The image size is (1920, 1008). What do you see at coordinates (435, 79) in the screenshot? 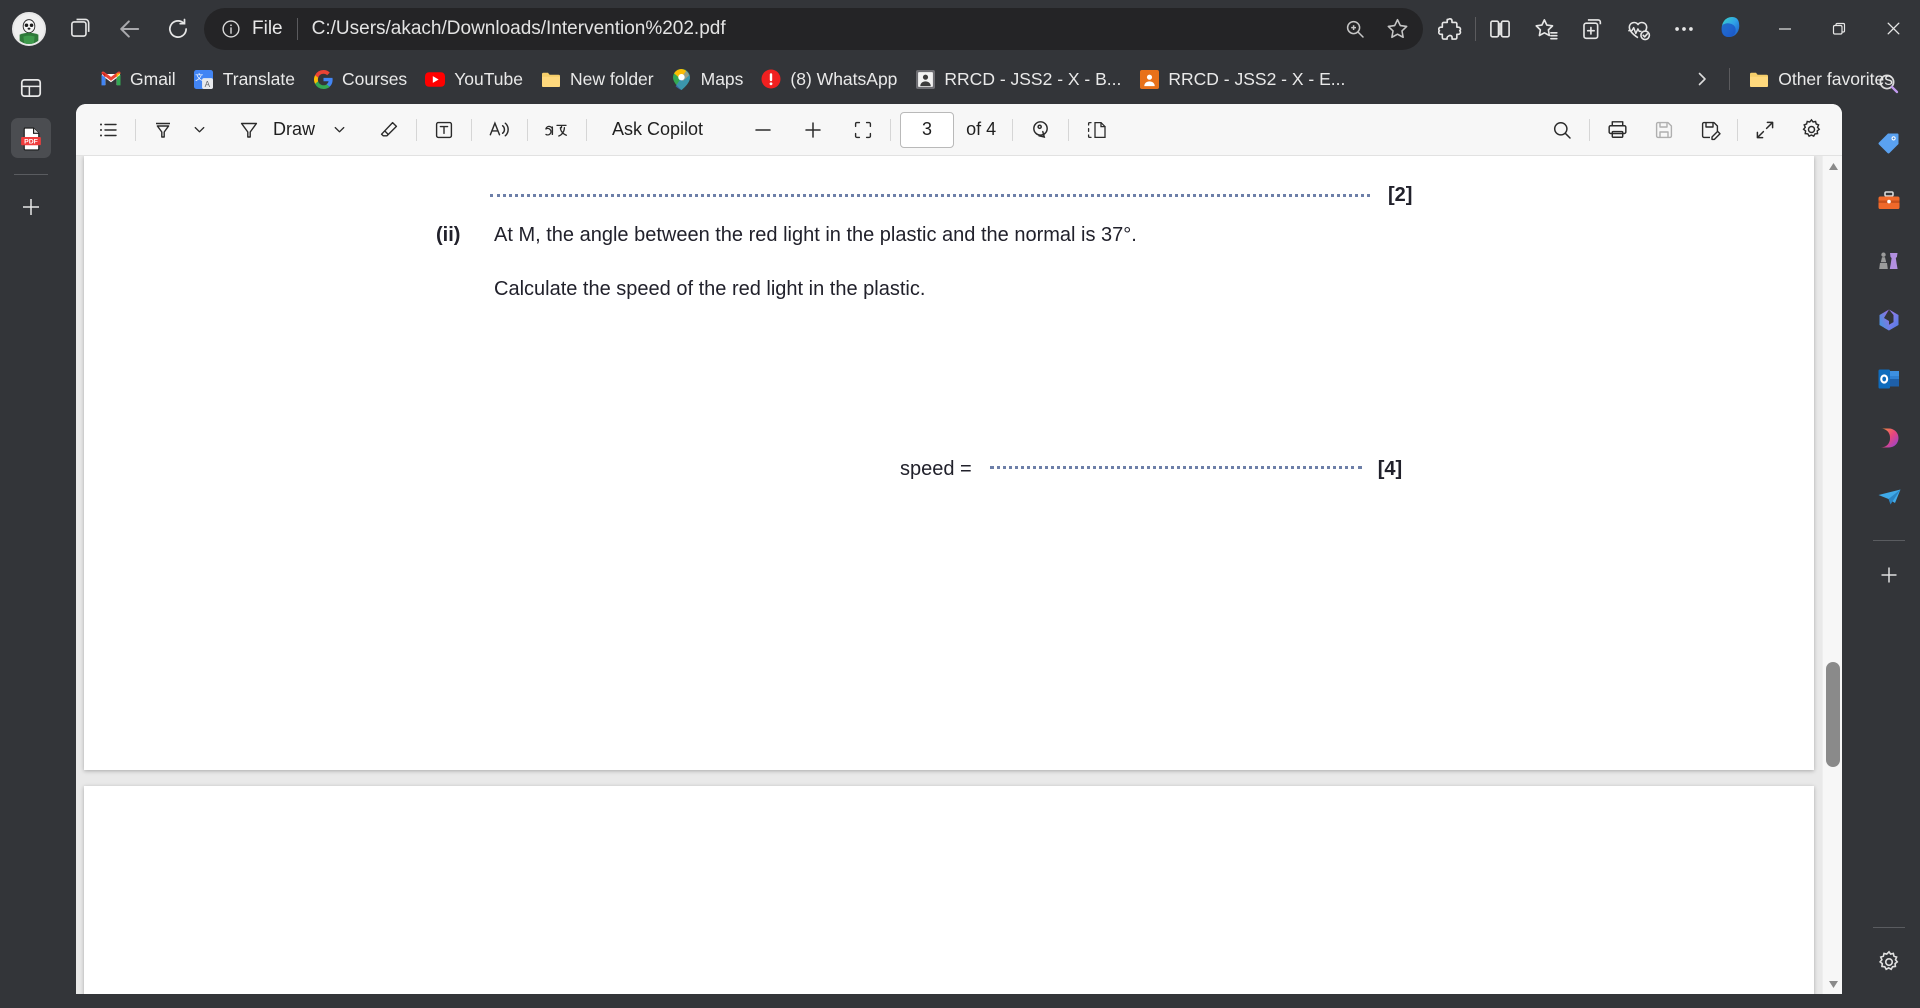
I see `youtube-icon` at bounding box center [435, 79].